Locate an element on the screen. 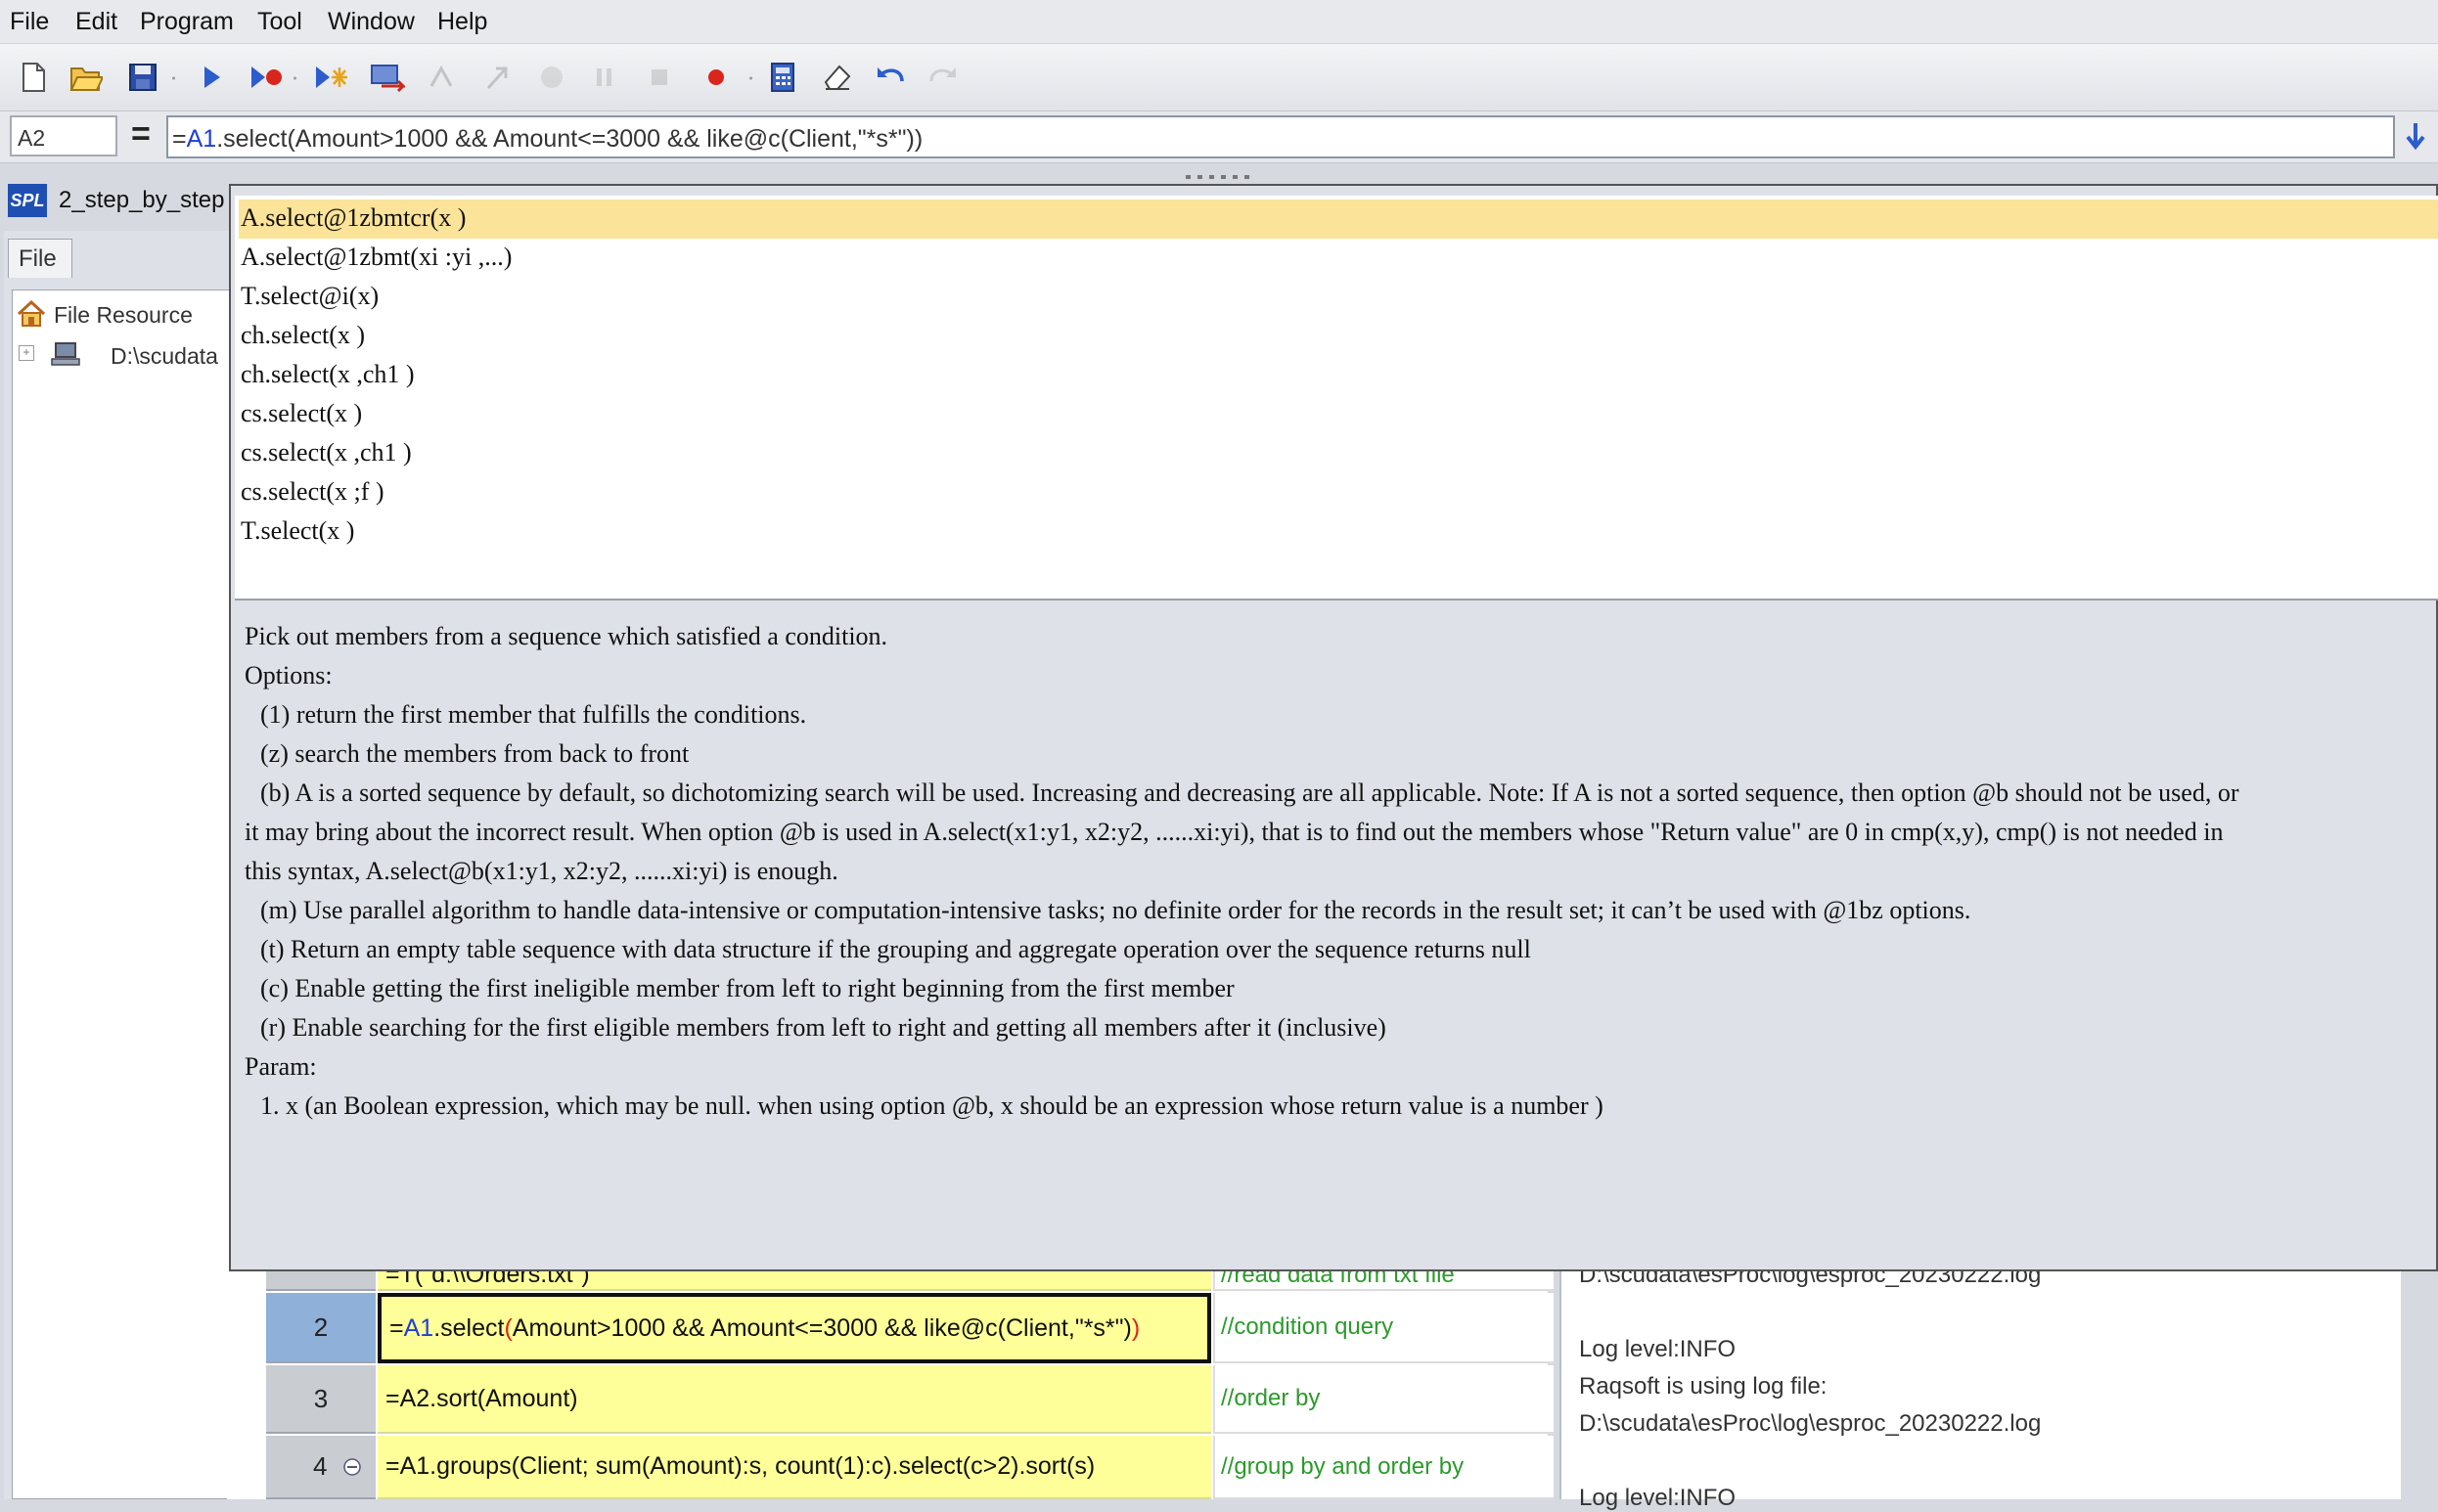 This screenshot has height=1512, width=2438. desc-options-label: Options: is located at coordinates (289, 675).